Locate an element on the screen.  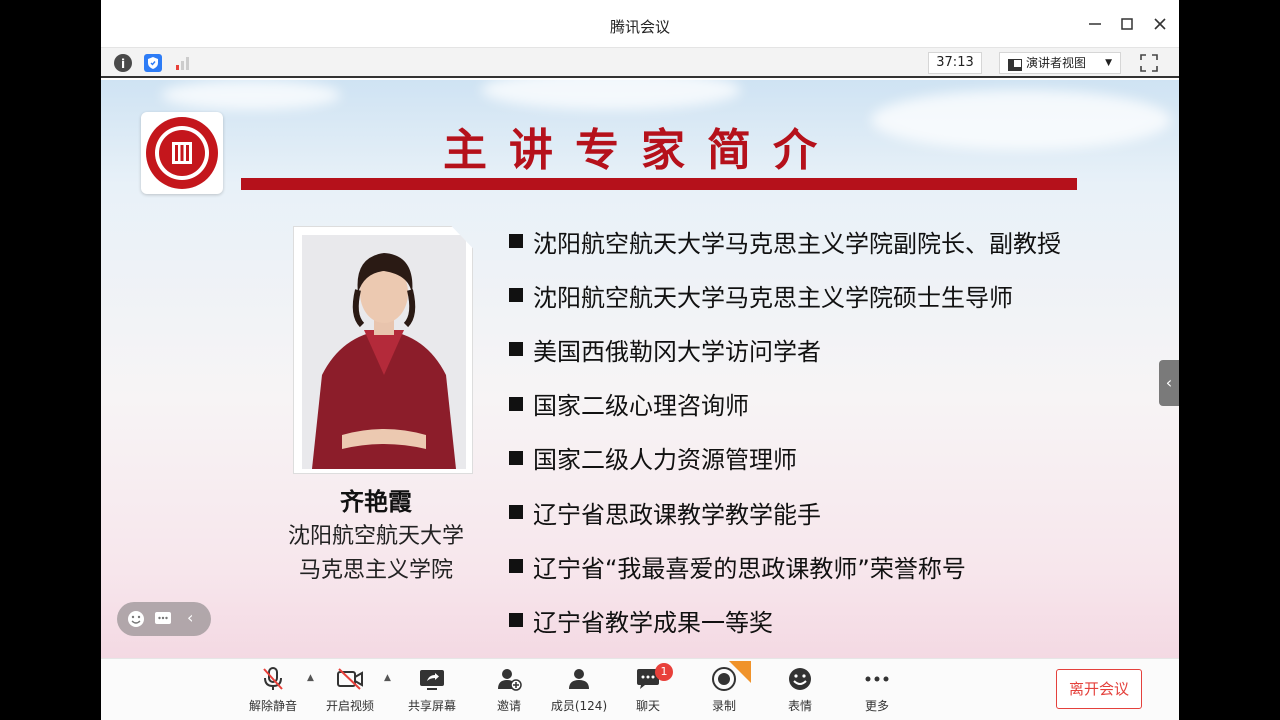
slide-title: 主讲专家简介 is located at coordinates (641, 150).